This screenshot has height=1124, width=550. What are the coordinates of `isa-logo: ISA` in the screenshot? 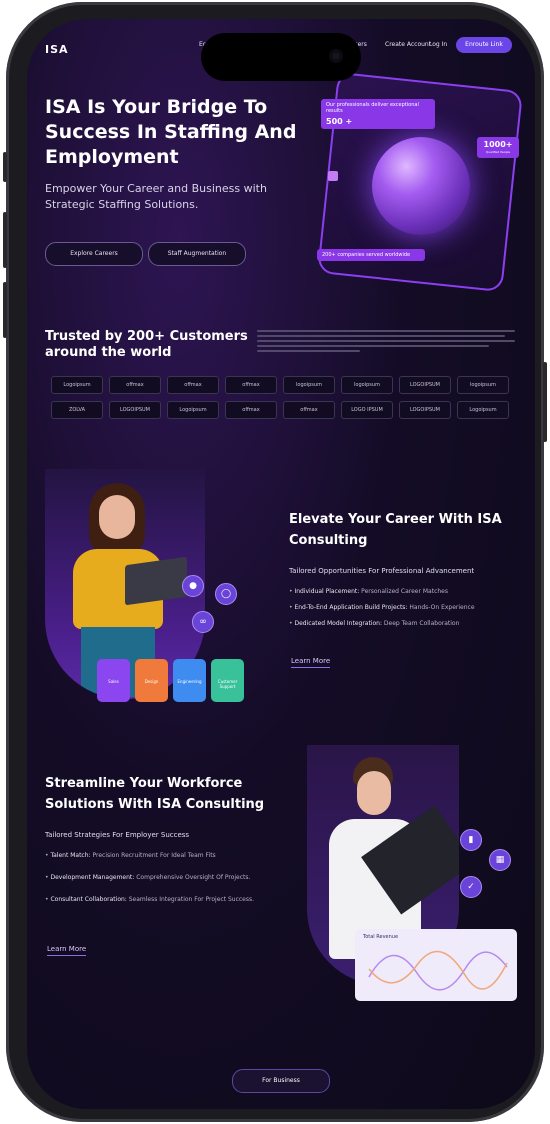 It's located at (57, 49).